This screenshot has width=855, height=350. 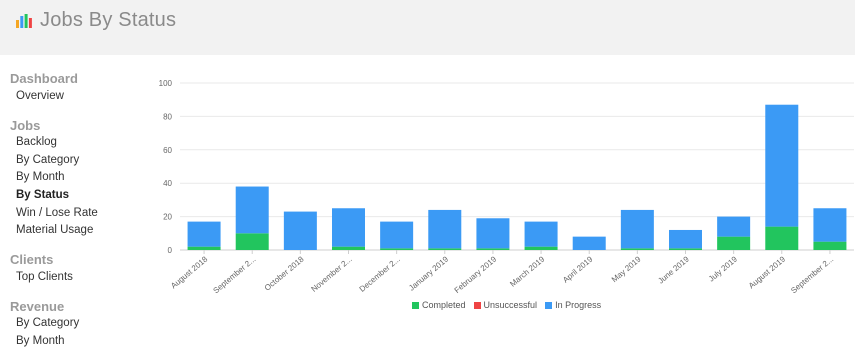 What do you see at coordinates (428, 273) in the screenshot?
I see `x-tick-label: January 2019` at bounding box center [428, 273].